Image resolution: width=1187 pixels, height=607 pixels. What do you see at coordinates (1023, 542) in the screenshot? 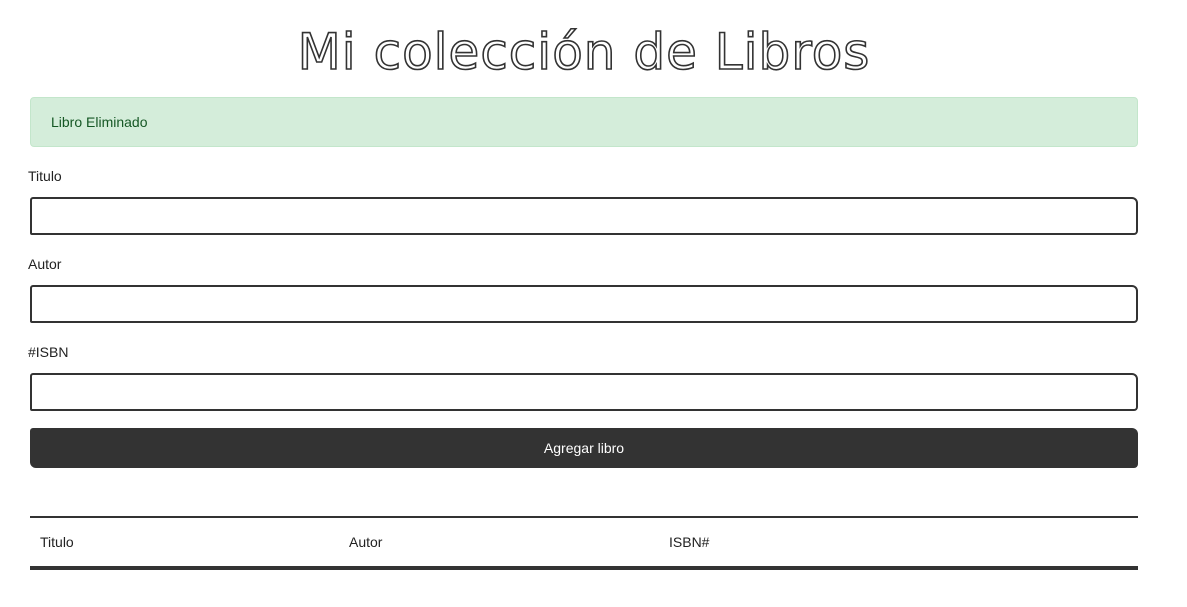
I see `column-header-actions` at bounding box center [1023, 542].